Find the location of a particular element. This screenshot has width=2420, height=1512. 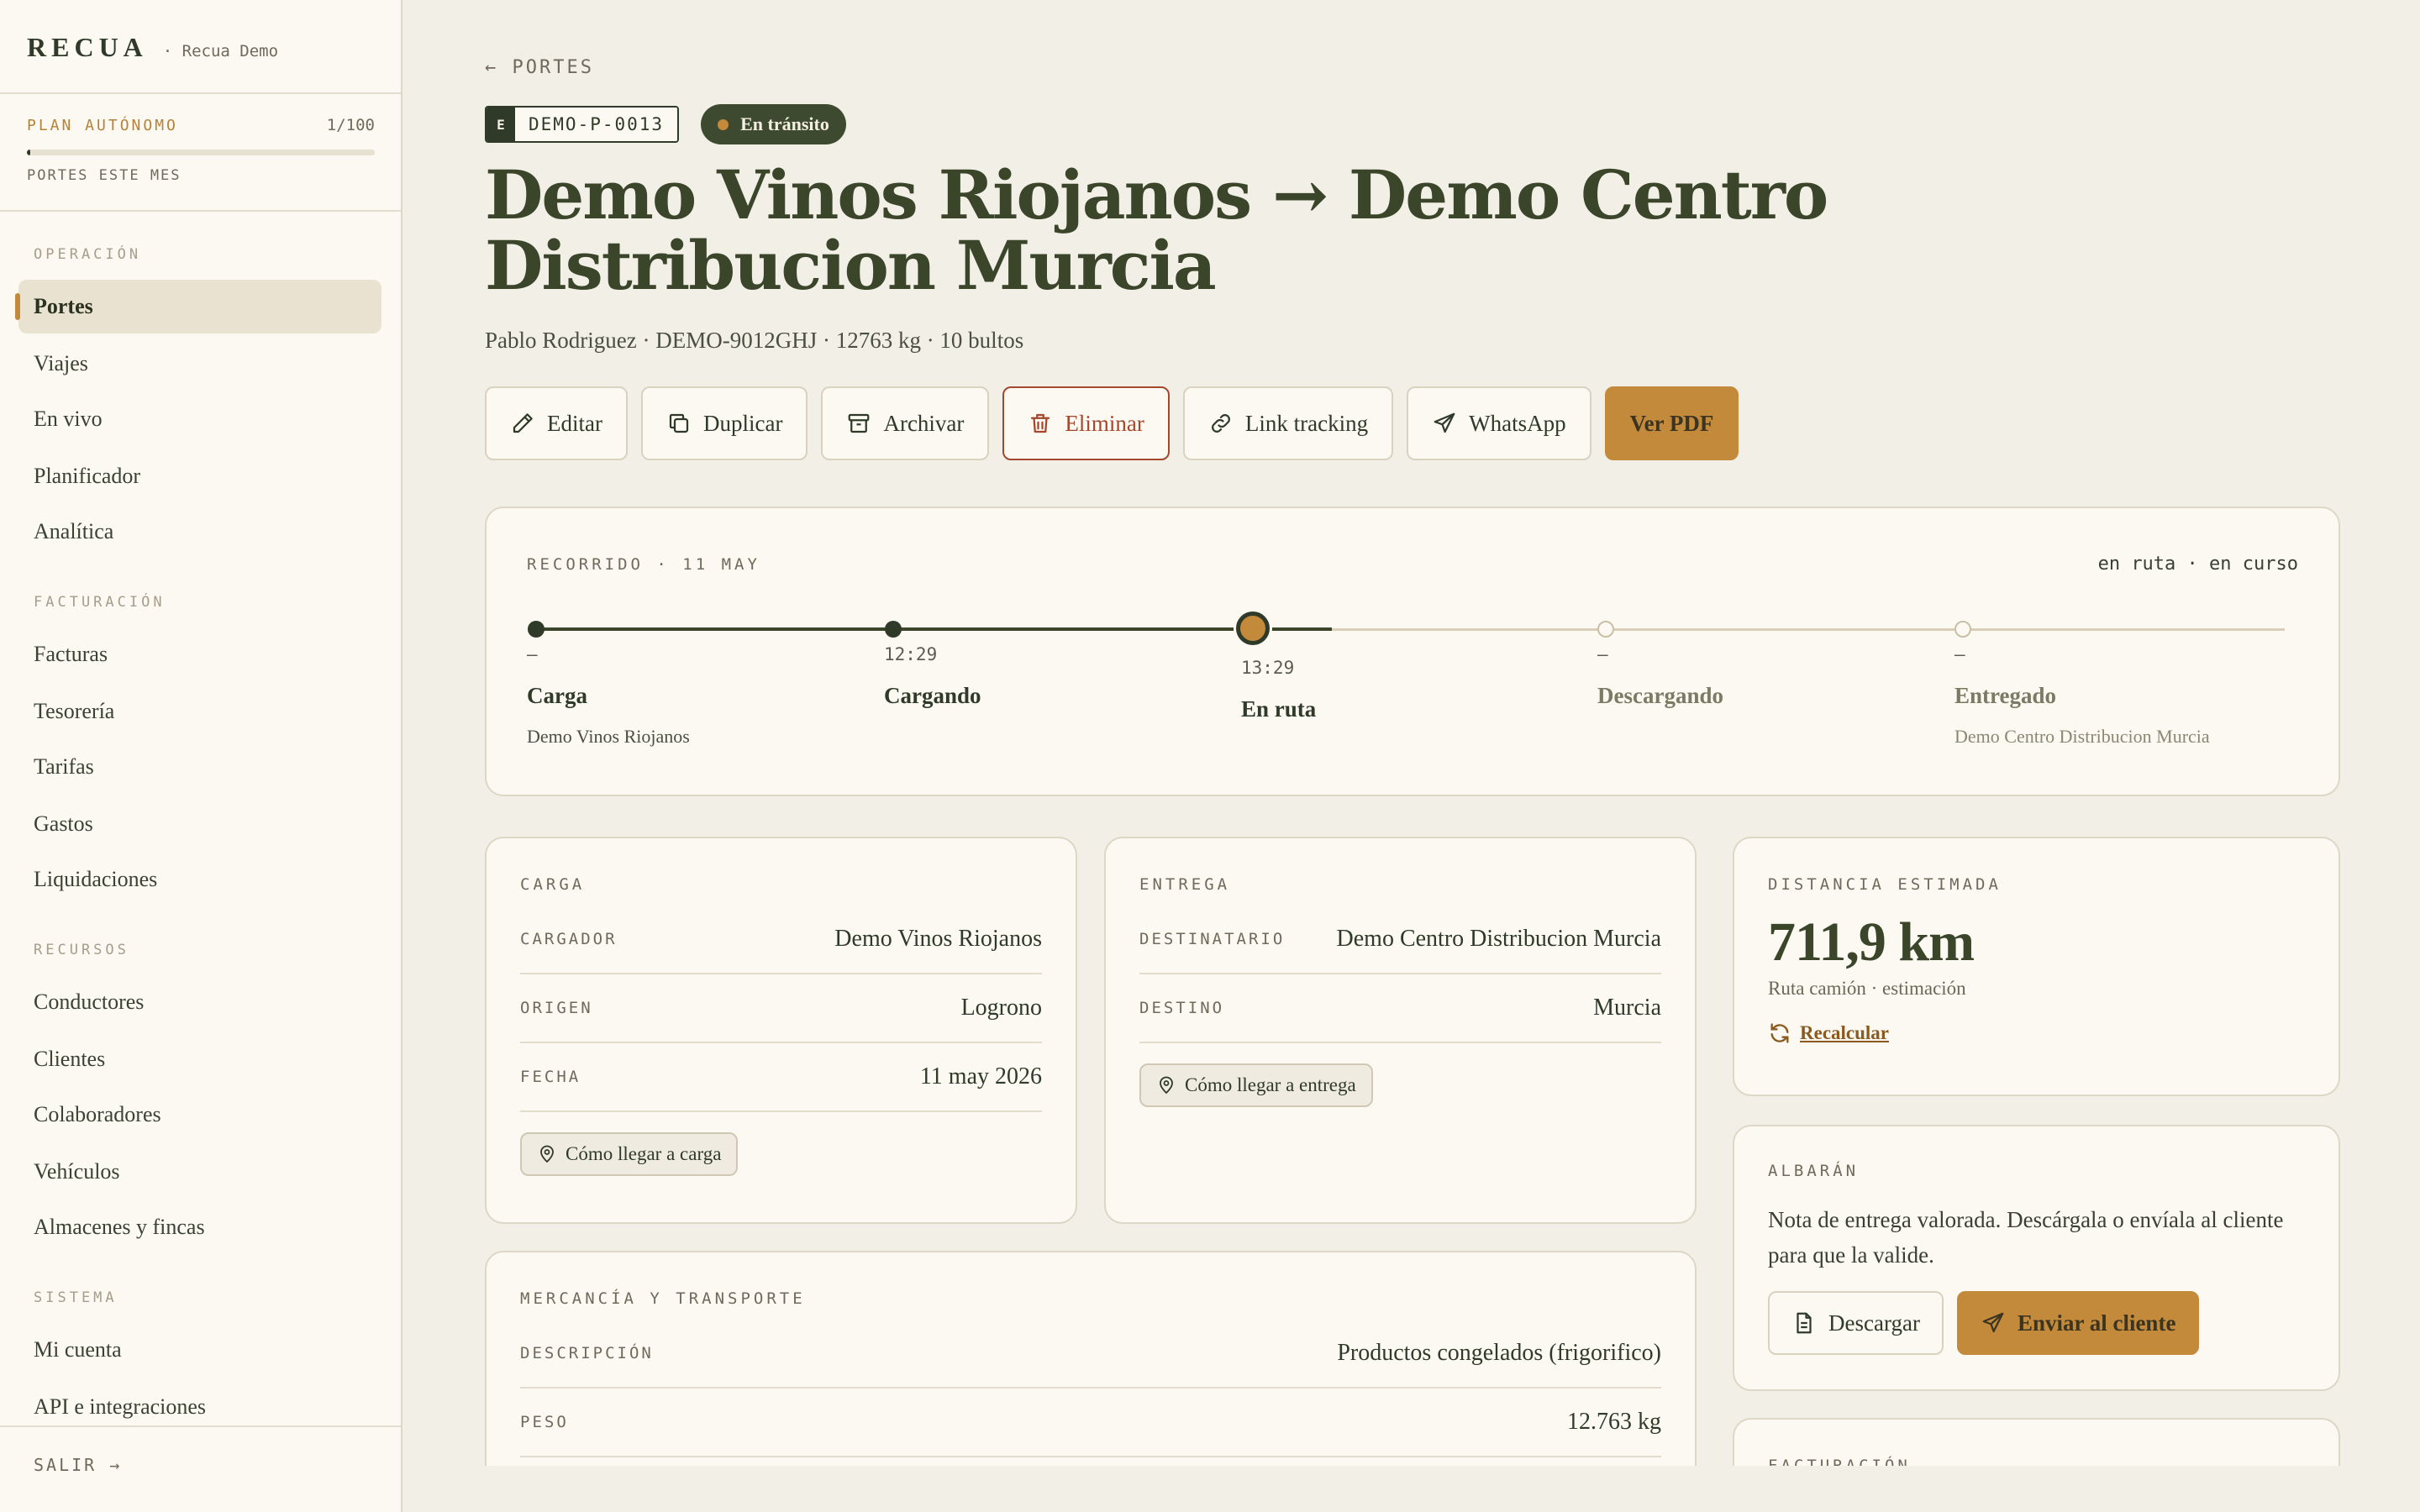

sidebar-item-conductores: Conductores is located at coordinates (199, 1002).